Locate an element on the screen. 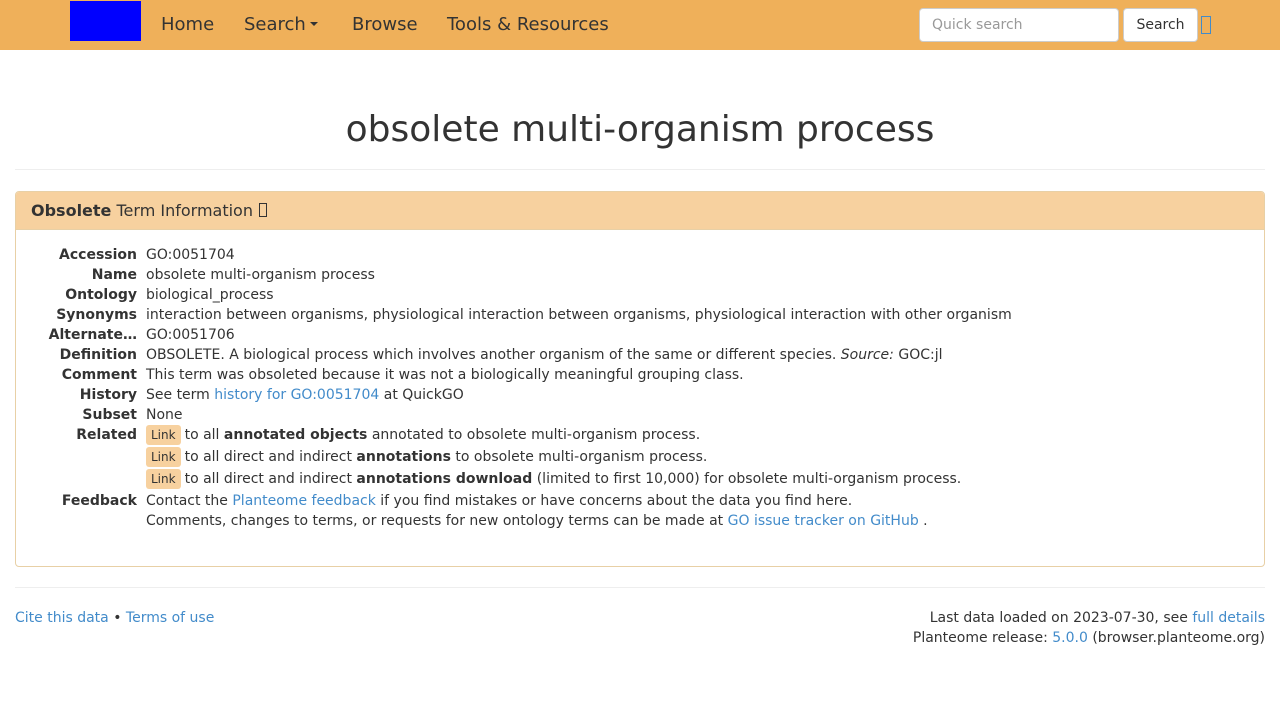 The width and height of the screenshot is (1280, 720). related-bold: annotated objects is located at coordinates (295, 435).